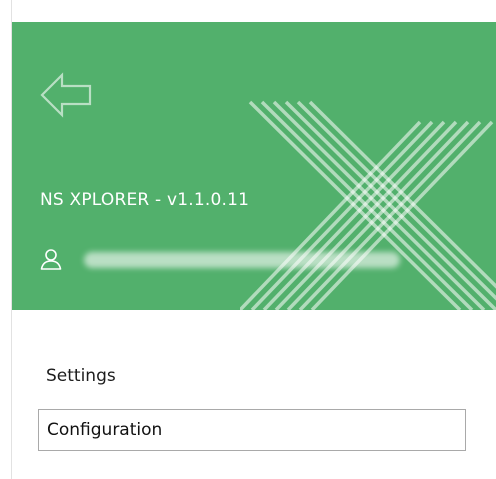 The image size is (496, 479). I want to click on user-name-redacted, so click(242, 260).